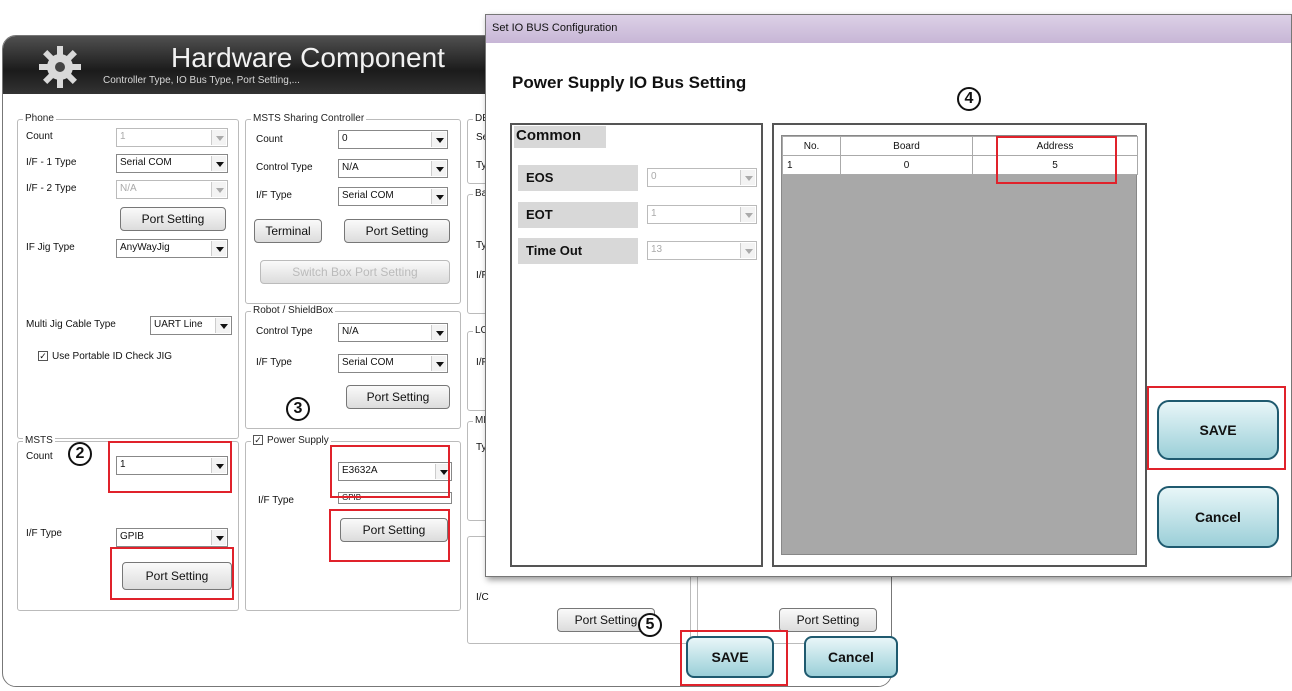 The height and width of the screenshot is (691, 1292). What do you see at coordinates (269, 139) in the screenshot?
I see `sharing-count-label: Count` at bounding box center [269, 139].